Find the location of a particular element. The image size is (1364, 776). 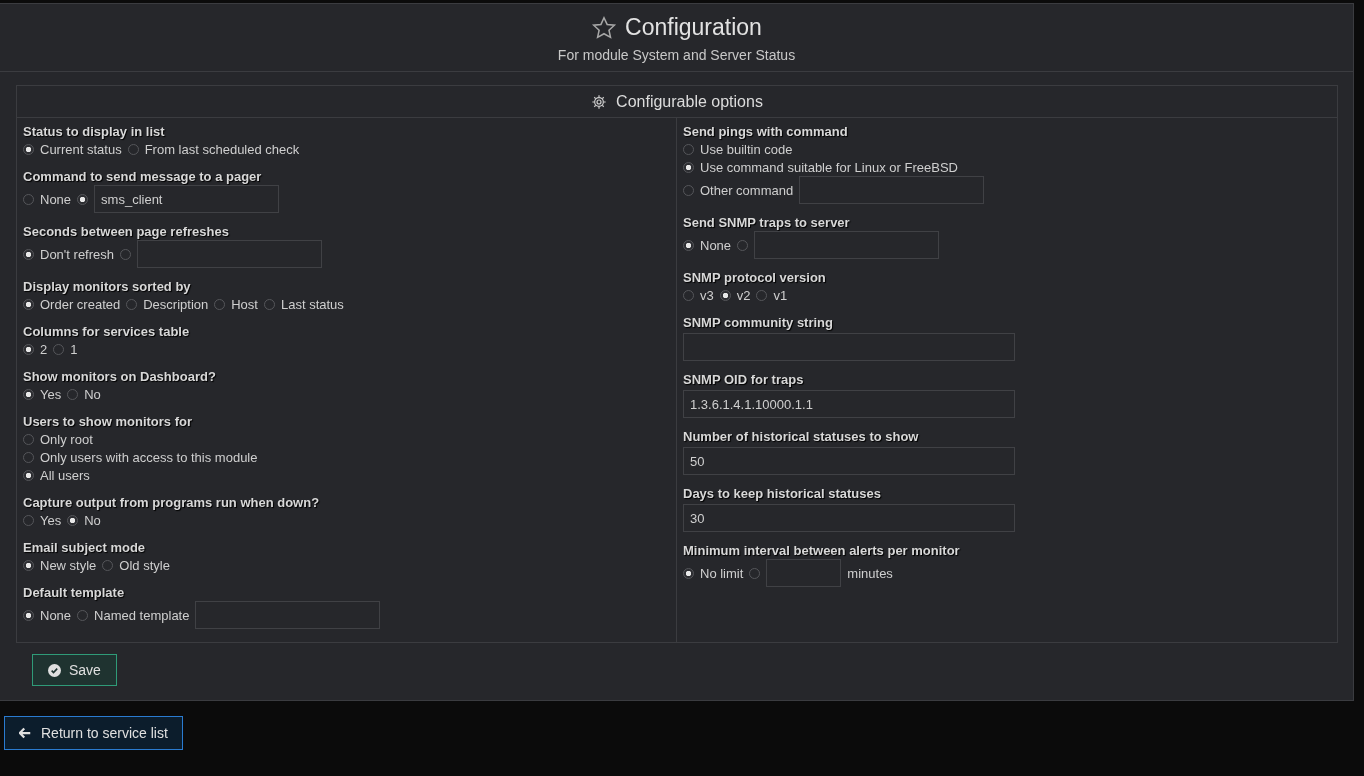

option-label: Number of historical statuses to show is located at coordinates (801, 437).